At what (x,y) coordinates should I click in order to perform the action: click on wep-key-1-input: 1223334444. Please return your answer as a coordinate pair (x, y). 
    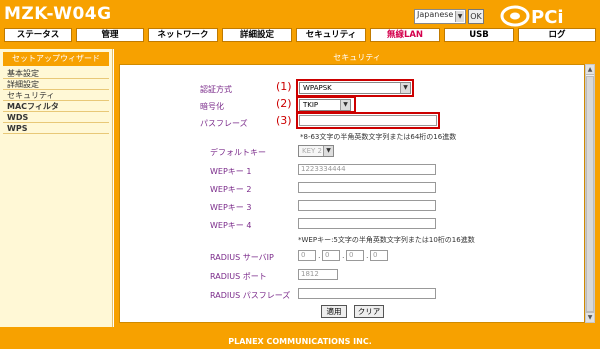
    Looking at the image, I should click on (367, 169).